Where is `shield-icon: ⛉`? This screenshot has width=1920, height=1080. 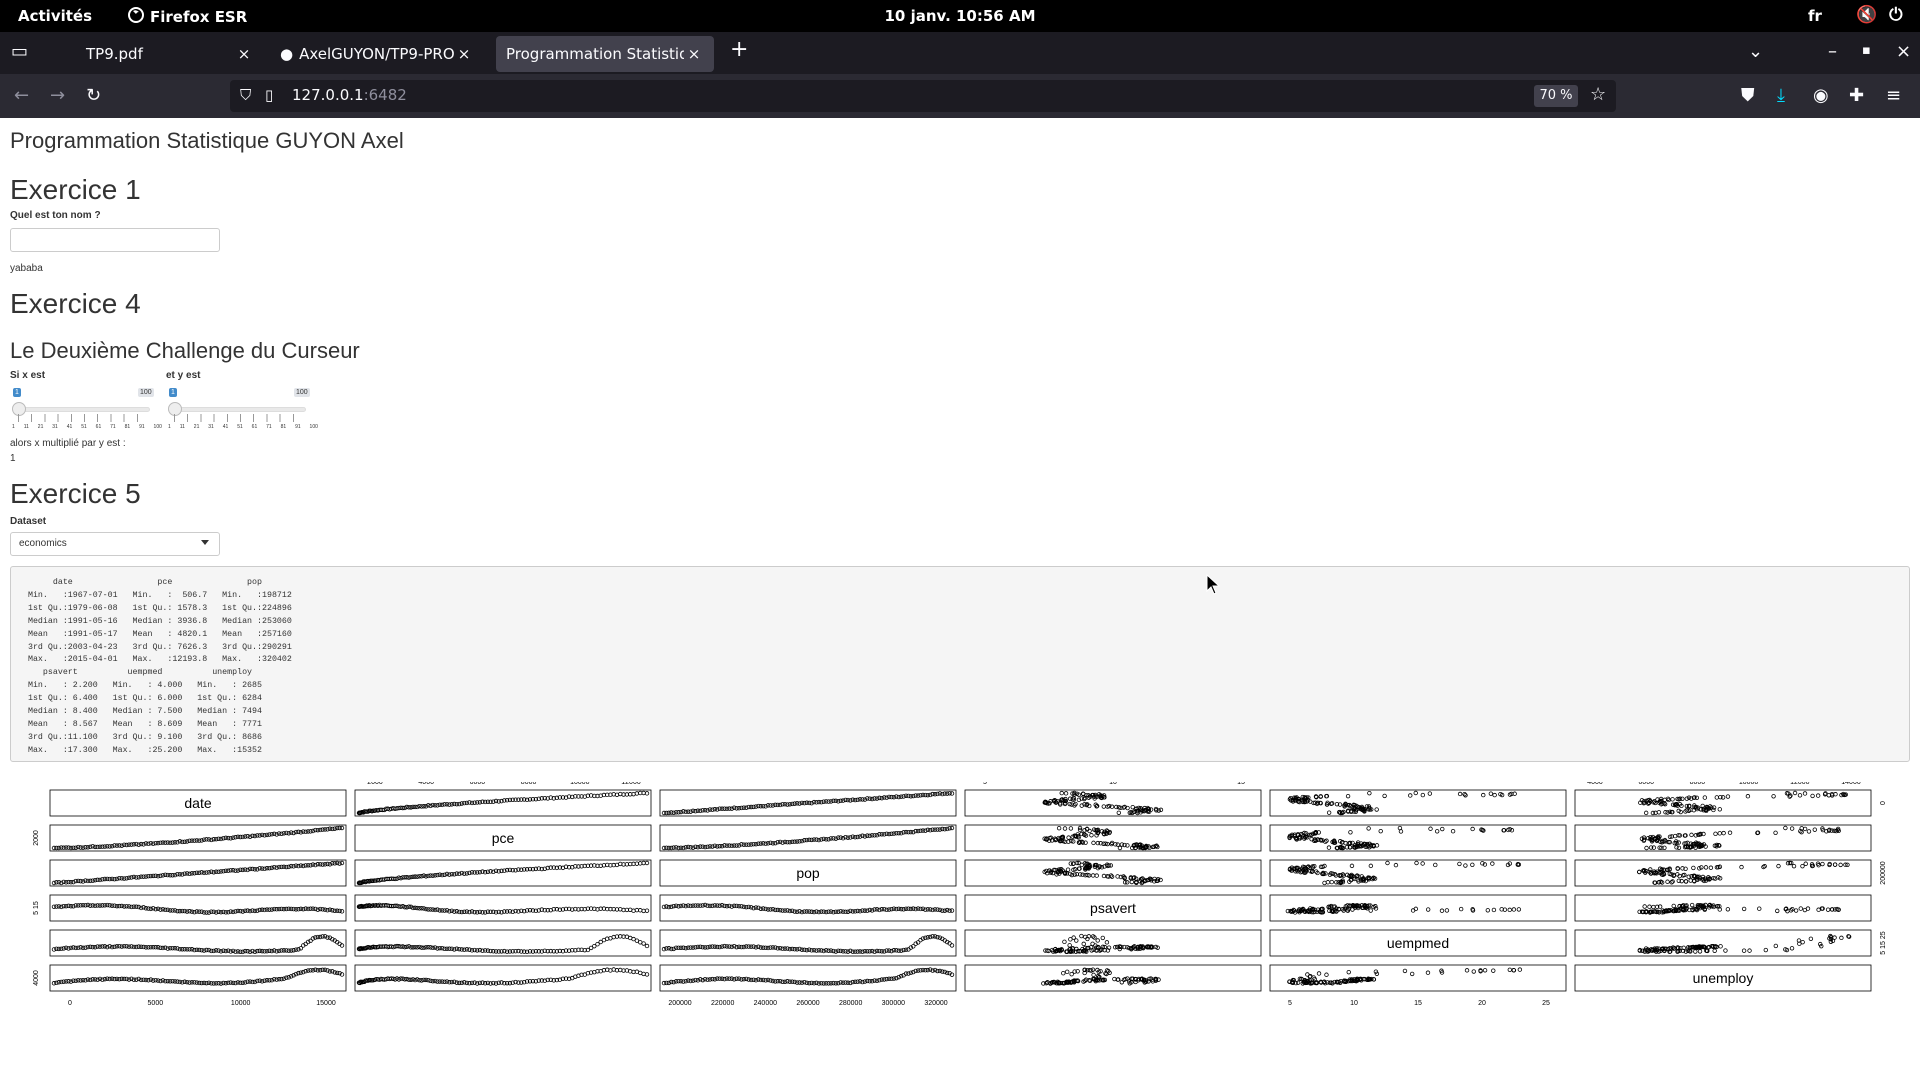 shield-icon: ⛉ is located at coordinates (245, 95).